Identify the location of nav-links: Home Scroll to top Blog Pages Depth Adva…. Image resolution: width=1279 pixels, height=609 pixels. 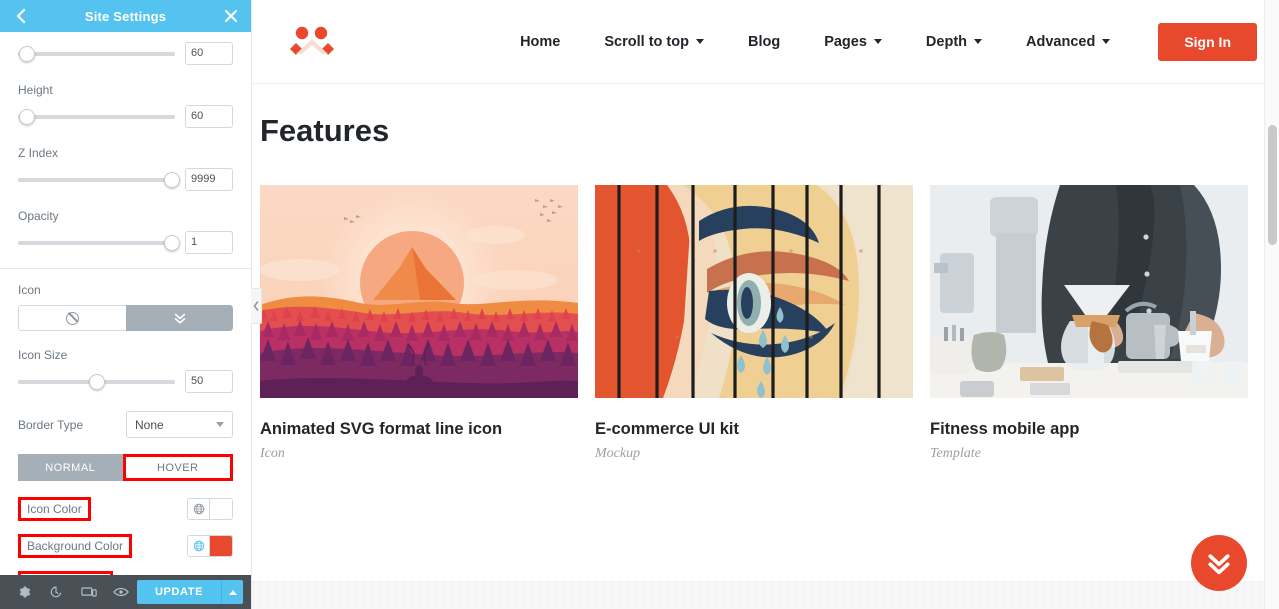
(888, 41).